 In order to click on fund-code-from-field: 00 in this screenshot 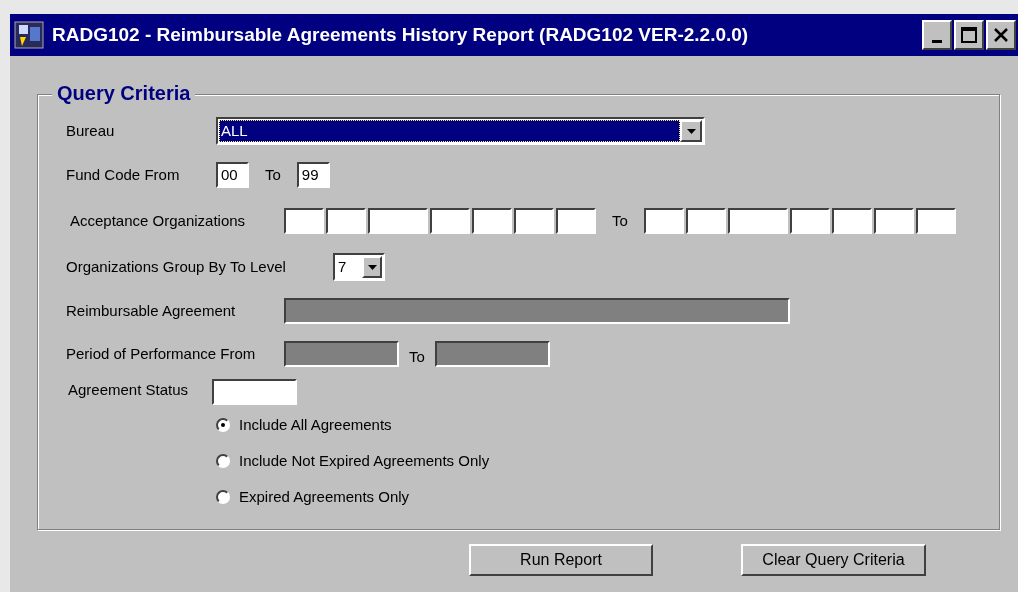, I will do `click(232, 175)`.